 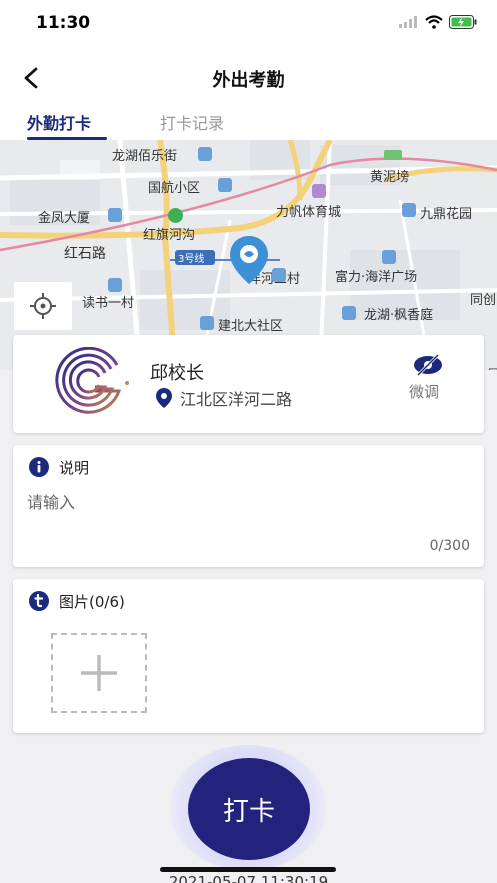 What do you see at coordinates (92, 380) in the screenshot?
I see `company-logo` at bounding box center [92, 380].